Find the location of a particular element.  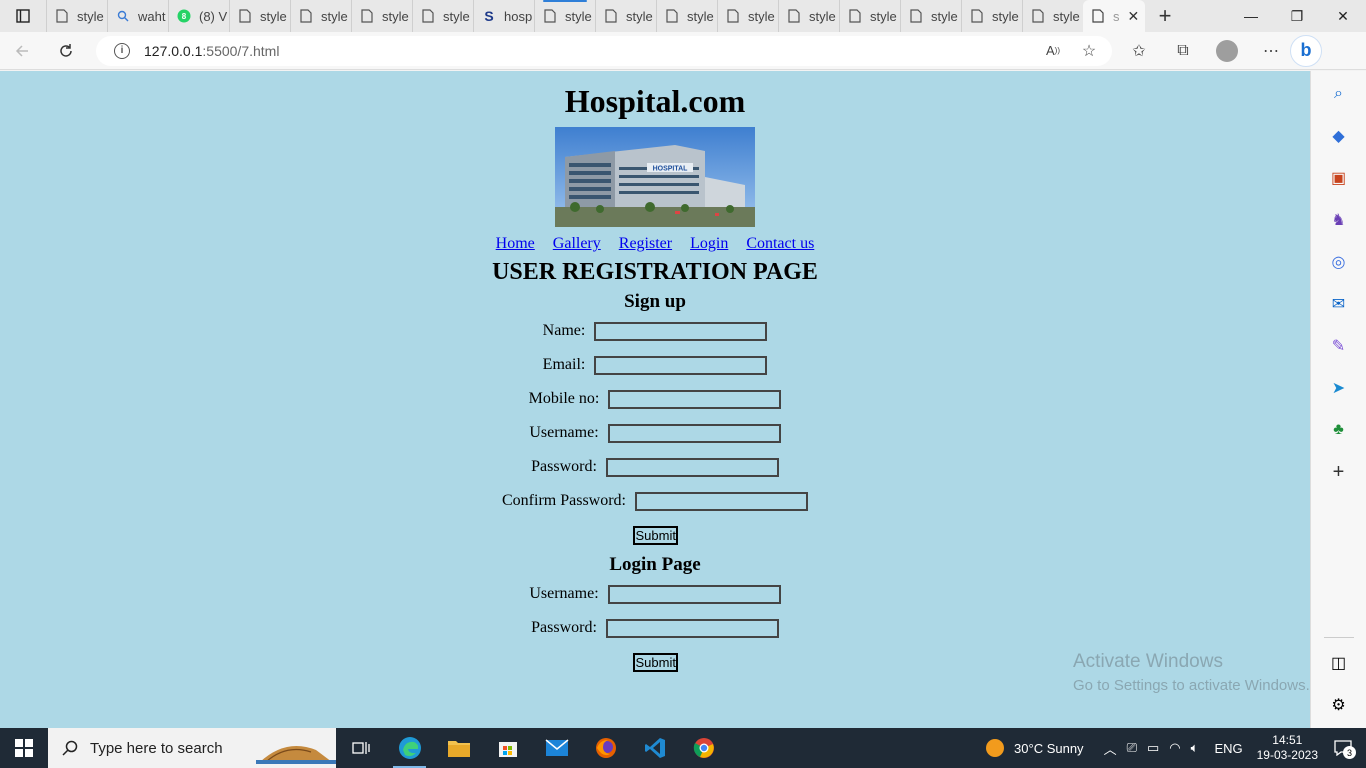

tab-14: style is located at coordinates (869, 16).